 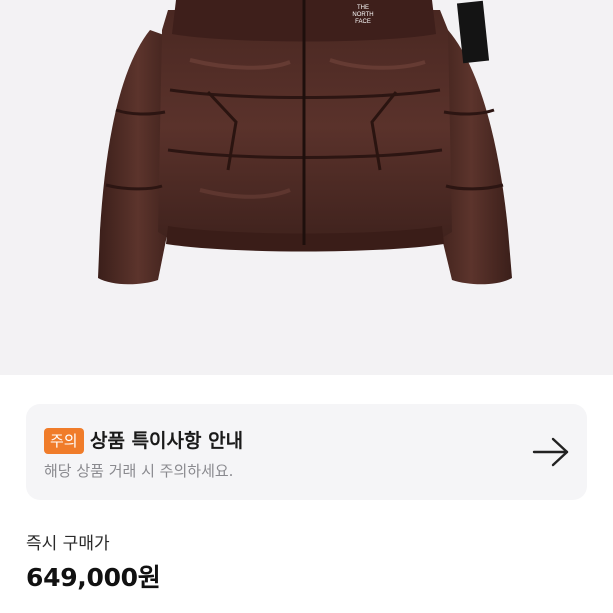 What do you see at coordinates (306, 452) in the screenshot?
I see `product-notice-card: 주의 상품 특이사항 안내 해당 상품 거래 시 주의하세요.` at bounding box center [306, 452].